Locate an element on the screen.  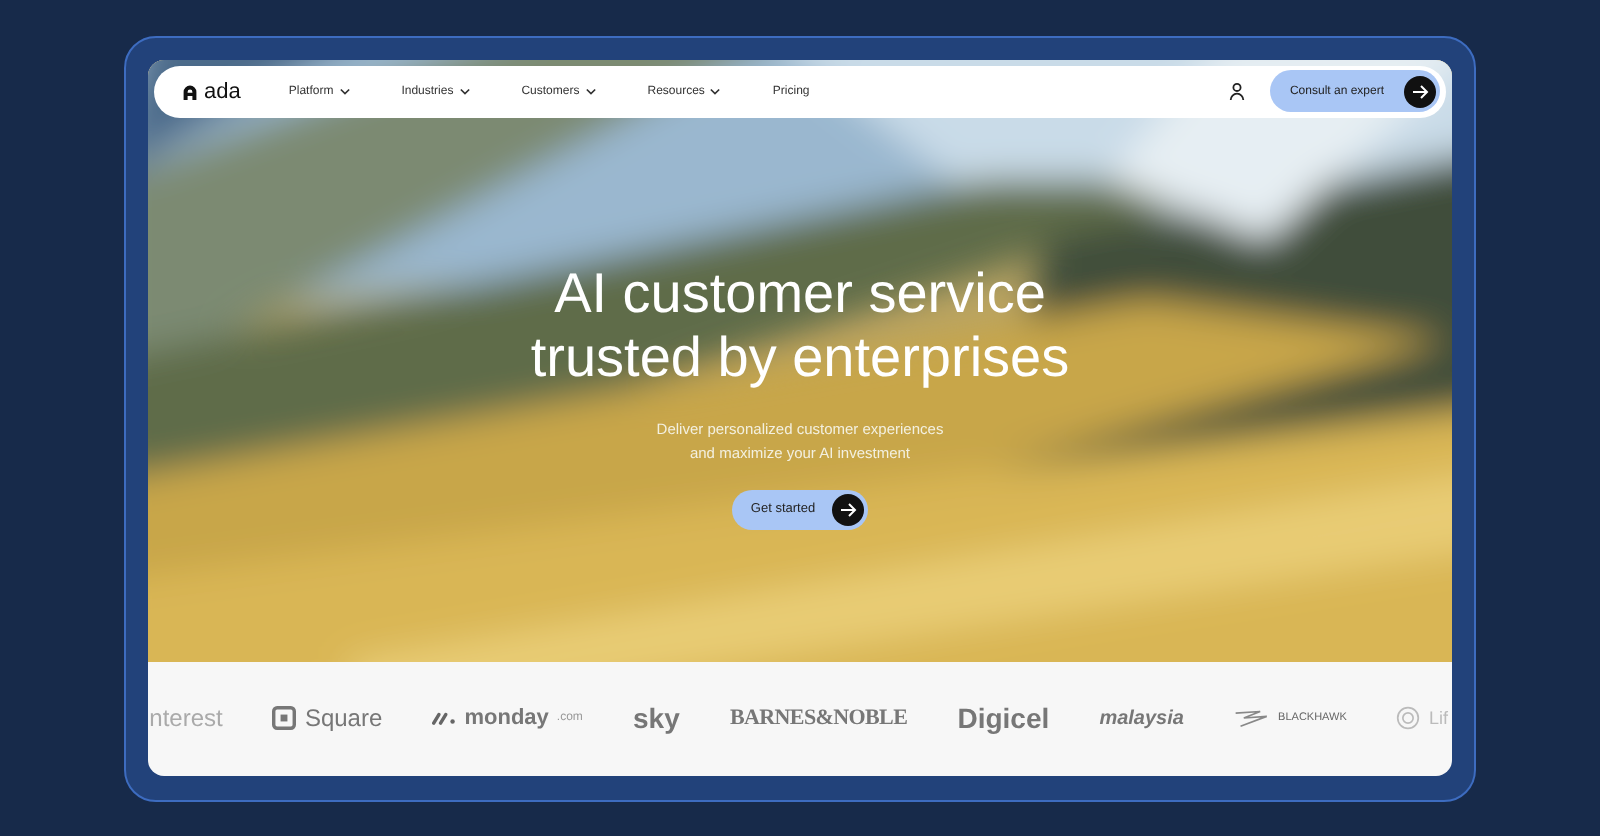
company-logo: sky is located at coordinates (656, 718).